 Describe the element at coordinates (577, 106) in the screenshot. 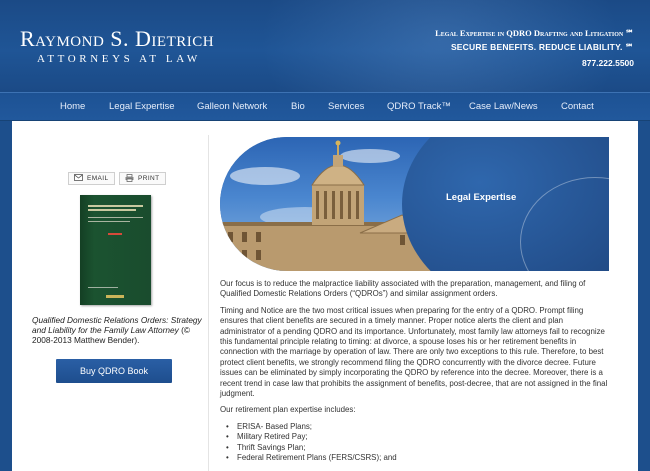

I see `nav-contact: Contact` at that location.